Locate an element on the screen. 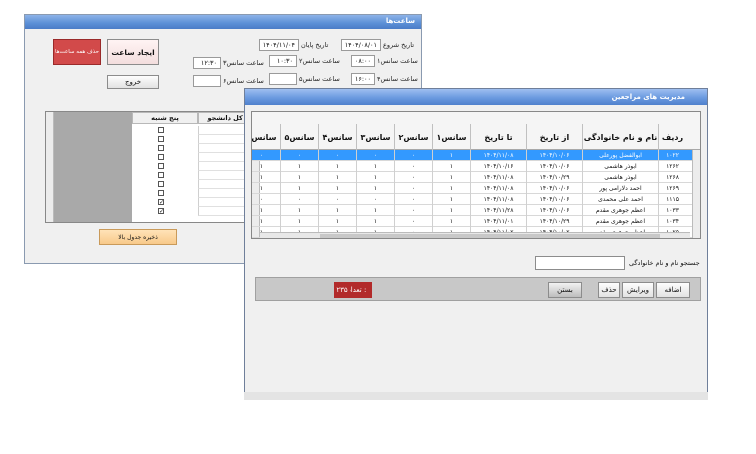  create-session-button: ایجاد ساعت is located at coordinates (133, 52).